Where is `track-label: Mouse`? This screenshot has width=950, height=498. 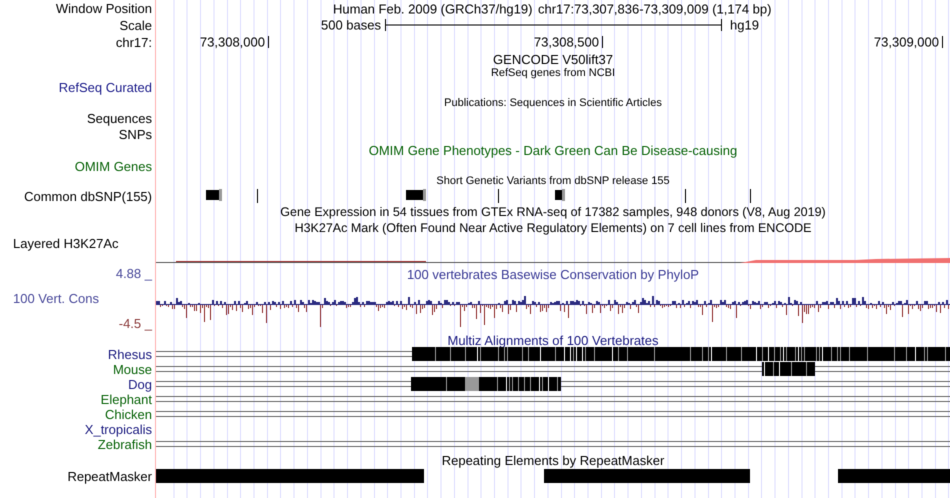
track-label: Mouse is located at coordinates (132, 369).